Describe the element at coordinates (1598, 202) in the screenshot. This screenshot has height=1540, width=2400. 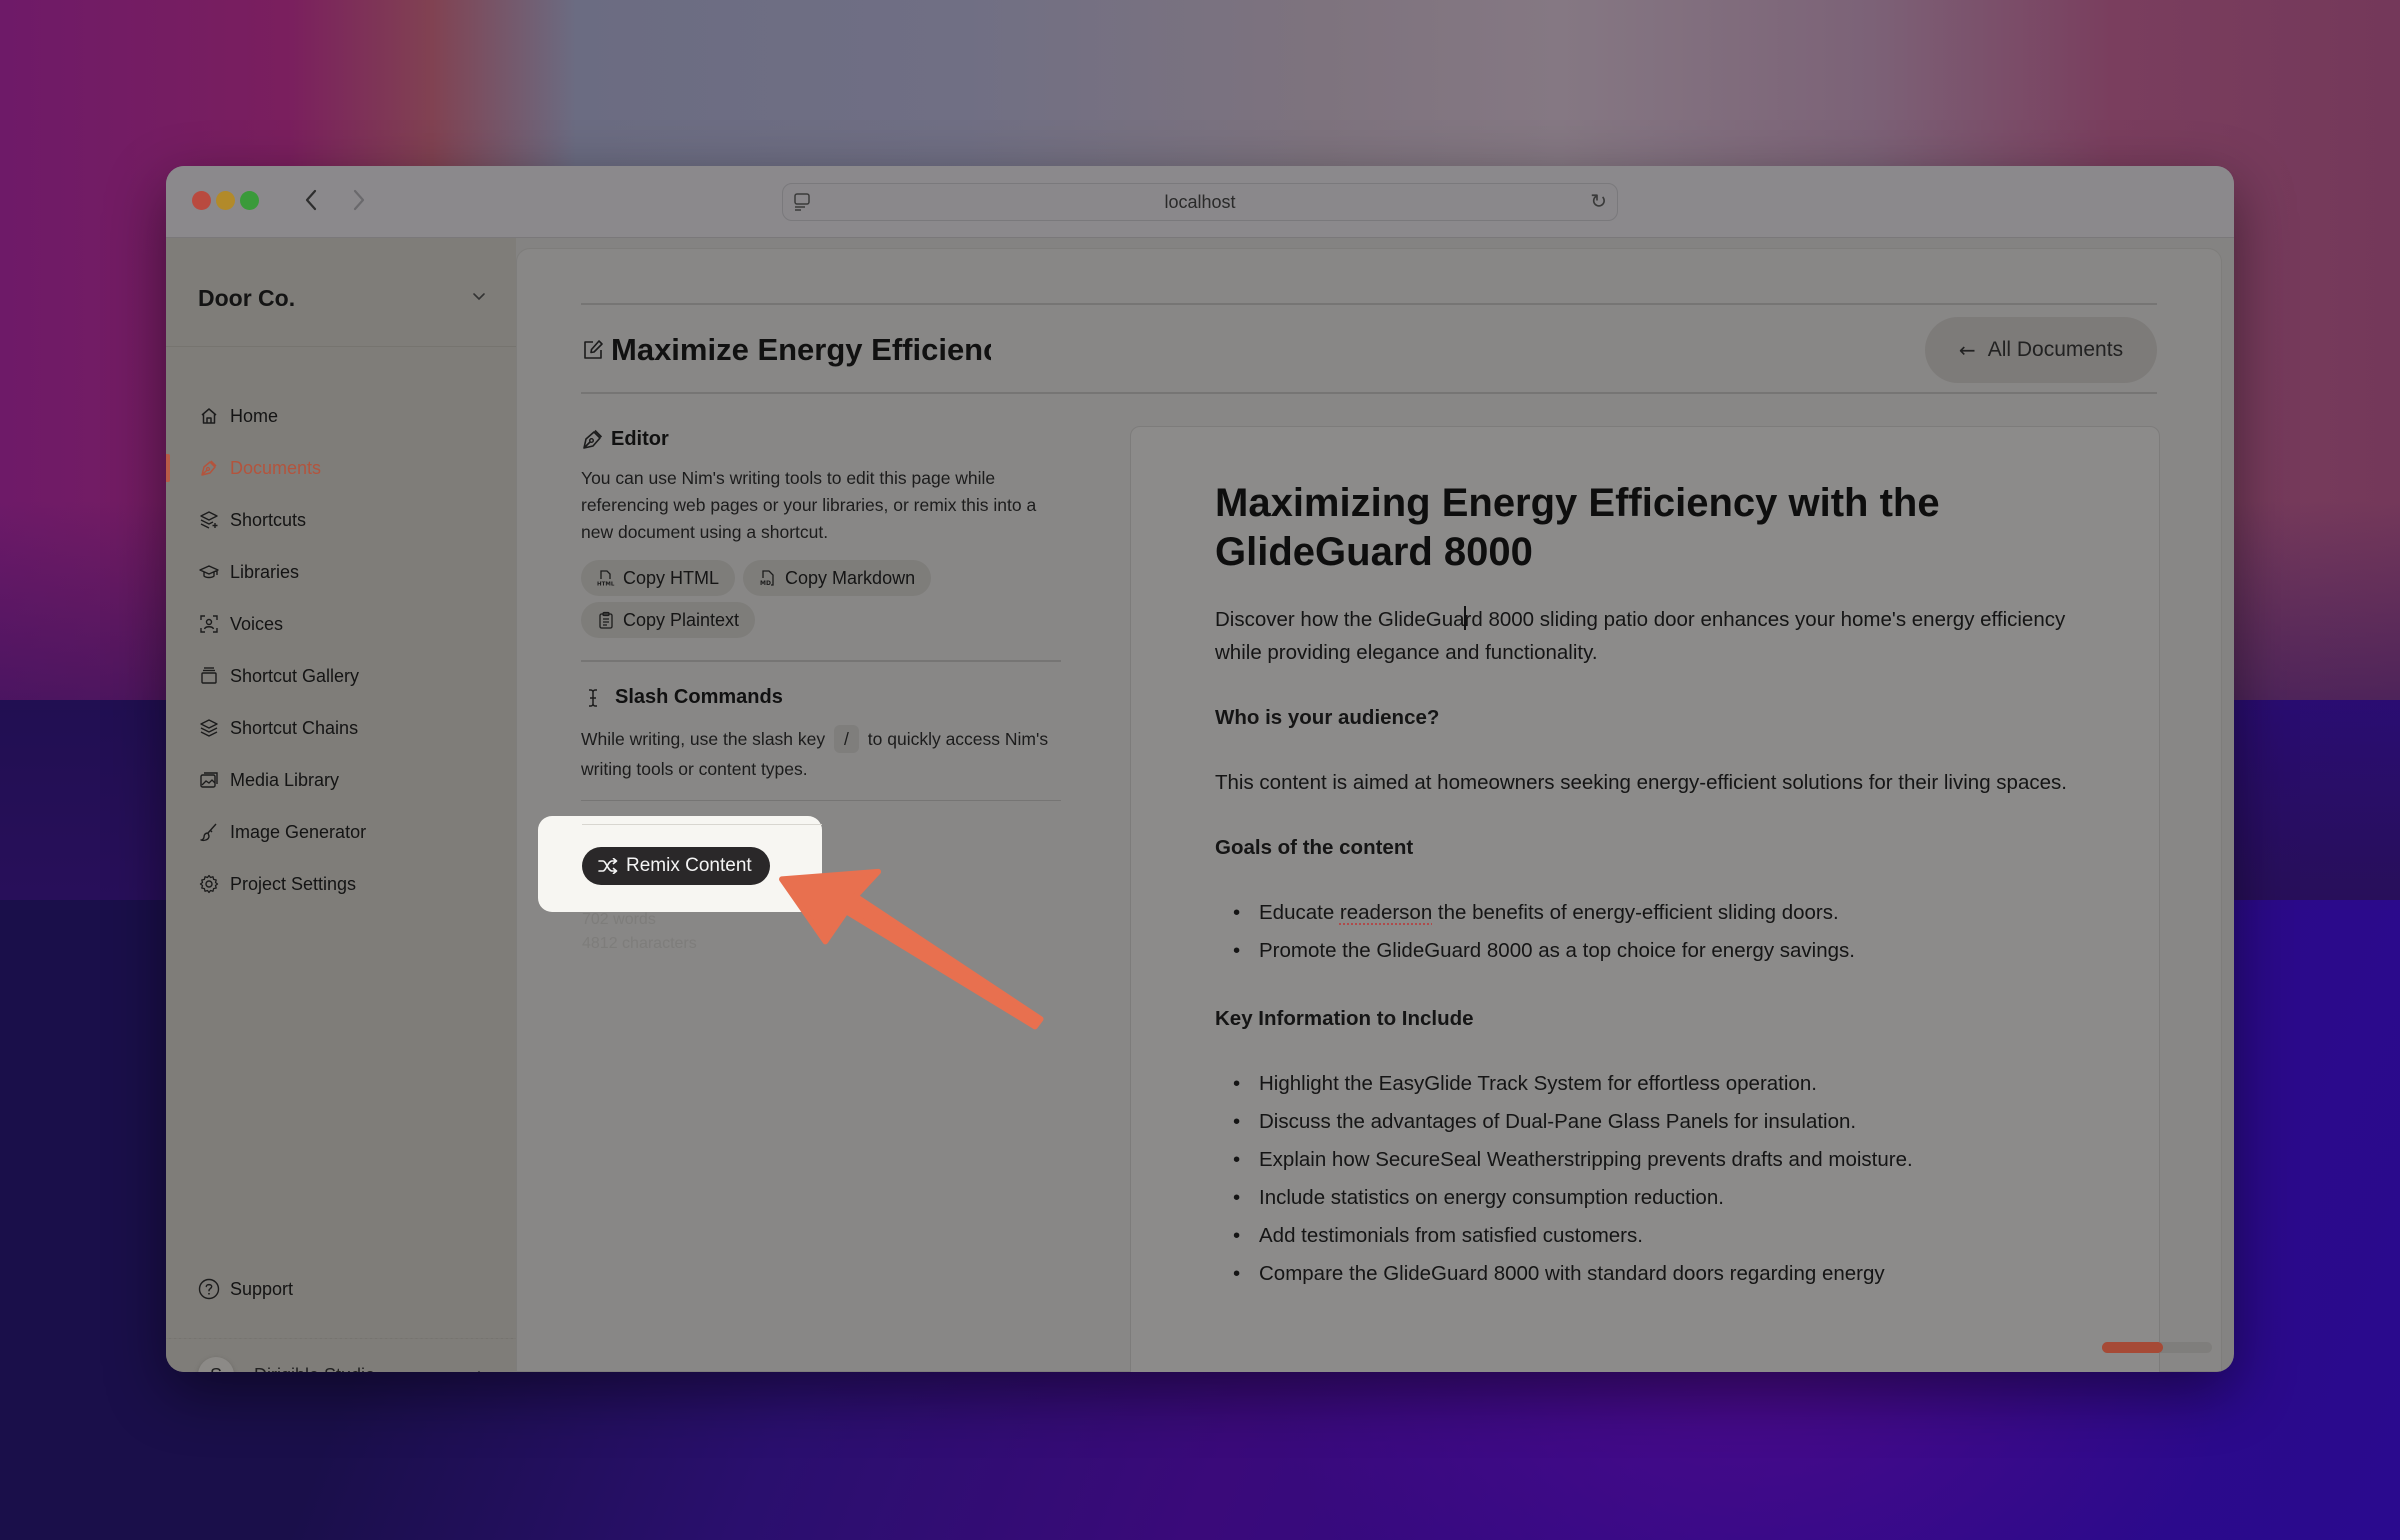
I see `reload-icon: ↻` at that location.